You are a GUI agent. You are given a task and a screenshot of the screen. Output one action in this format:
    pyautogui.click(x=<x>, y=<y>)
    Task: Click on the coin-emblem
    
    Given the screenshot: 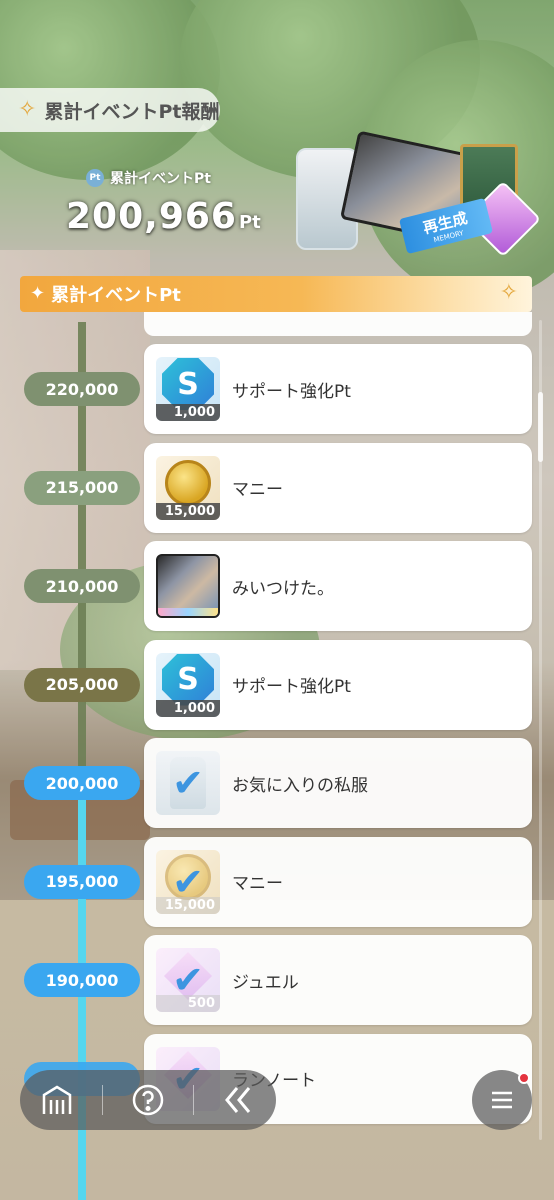 What is the action you would take?
    pyautogui.click(x=188, y=482)
    